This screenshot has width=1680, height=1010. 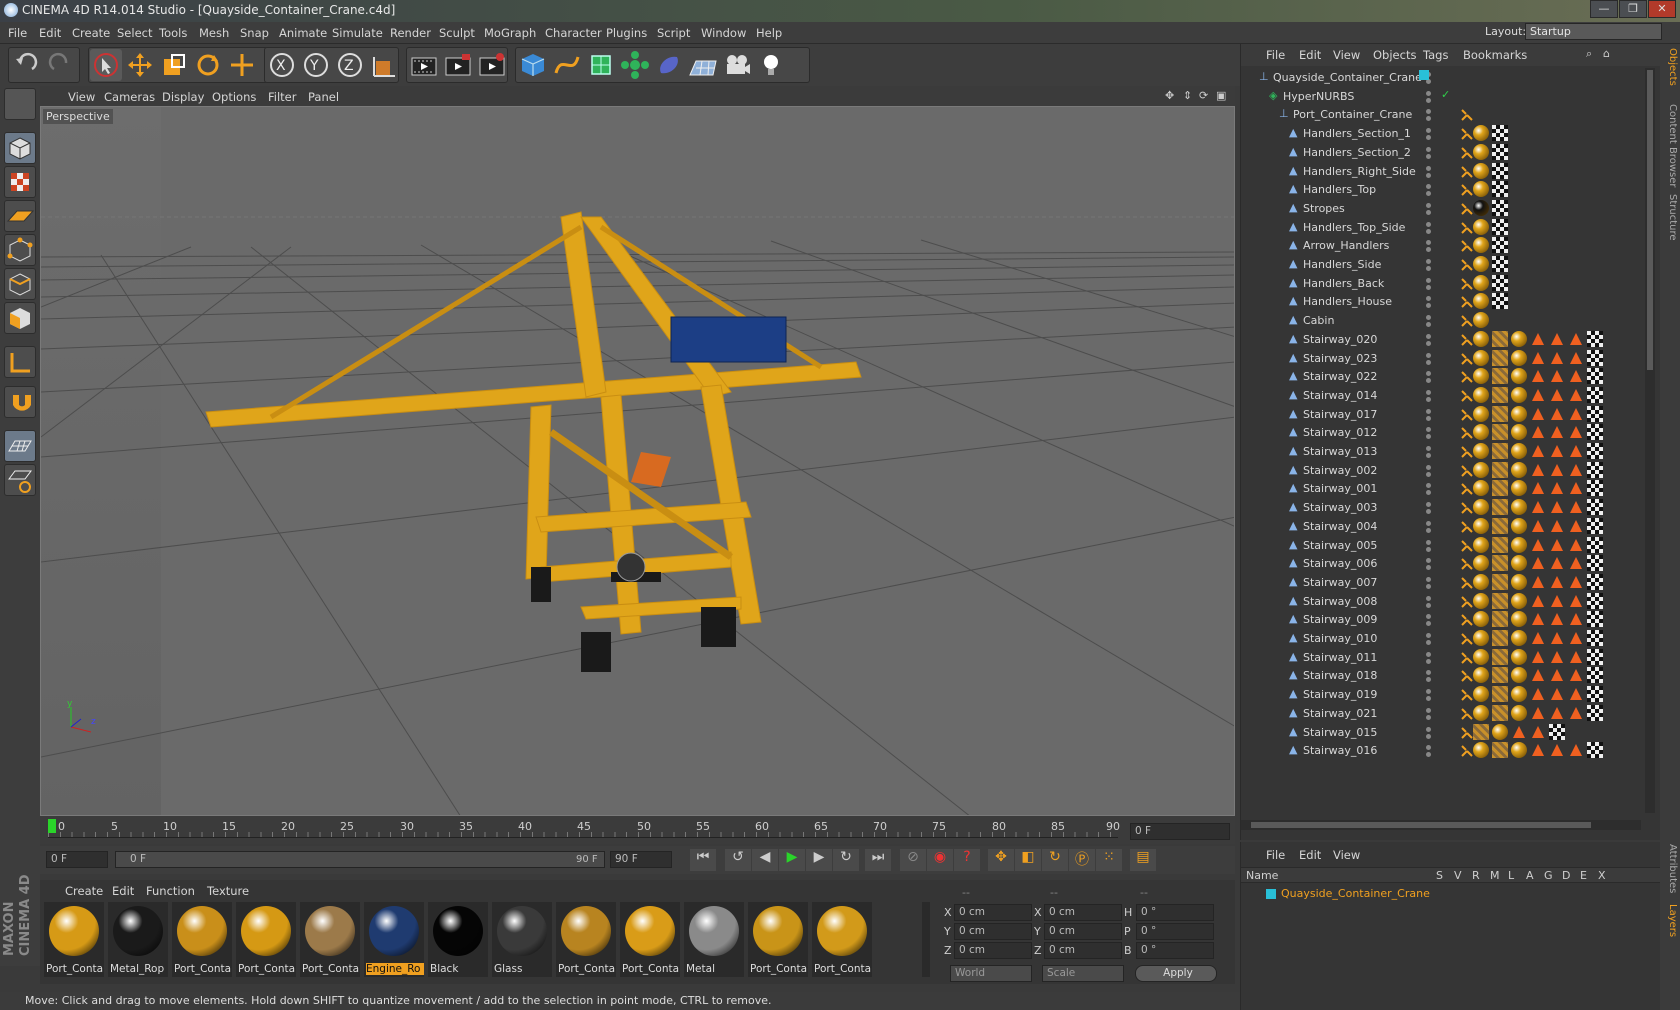 I want to click on object-name: Handlers_Right_Side, so click(x=1359, y=171).